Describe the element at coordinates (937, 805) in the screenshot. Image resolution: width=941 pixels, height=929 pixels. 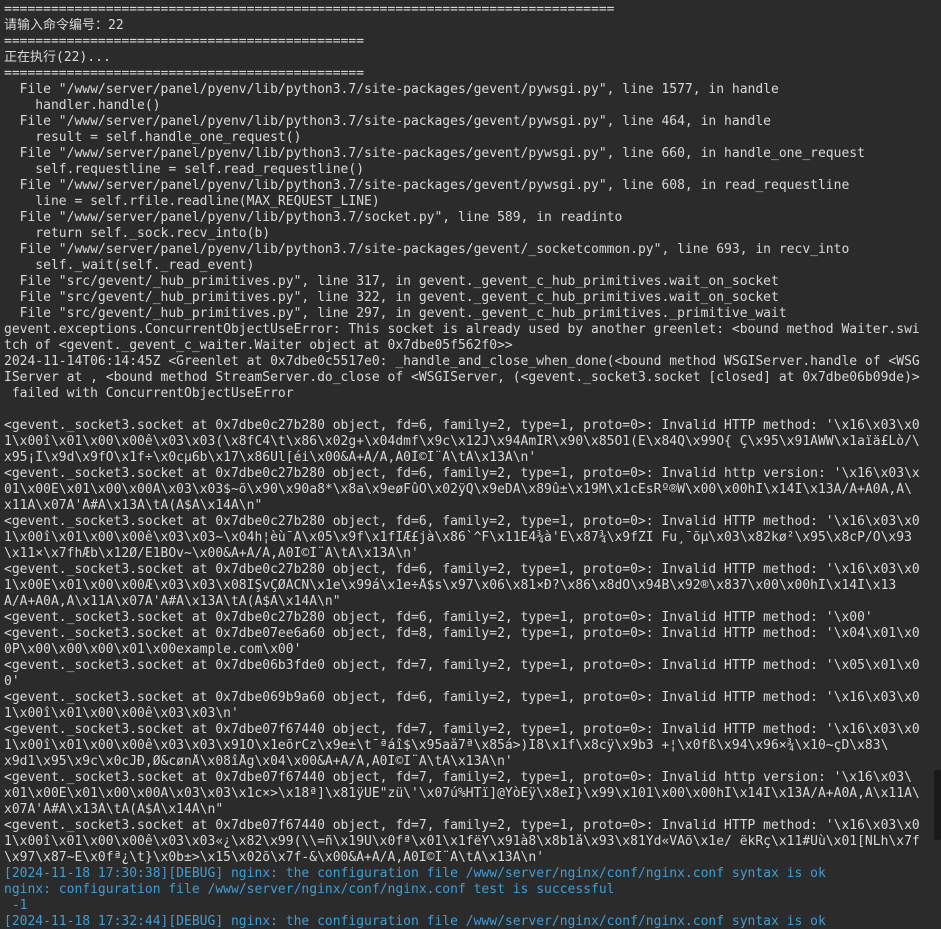
I see `scrollbar-thumb` at that location.